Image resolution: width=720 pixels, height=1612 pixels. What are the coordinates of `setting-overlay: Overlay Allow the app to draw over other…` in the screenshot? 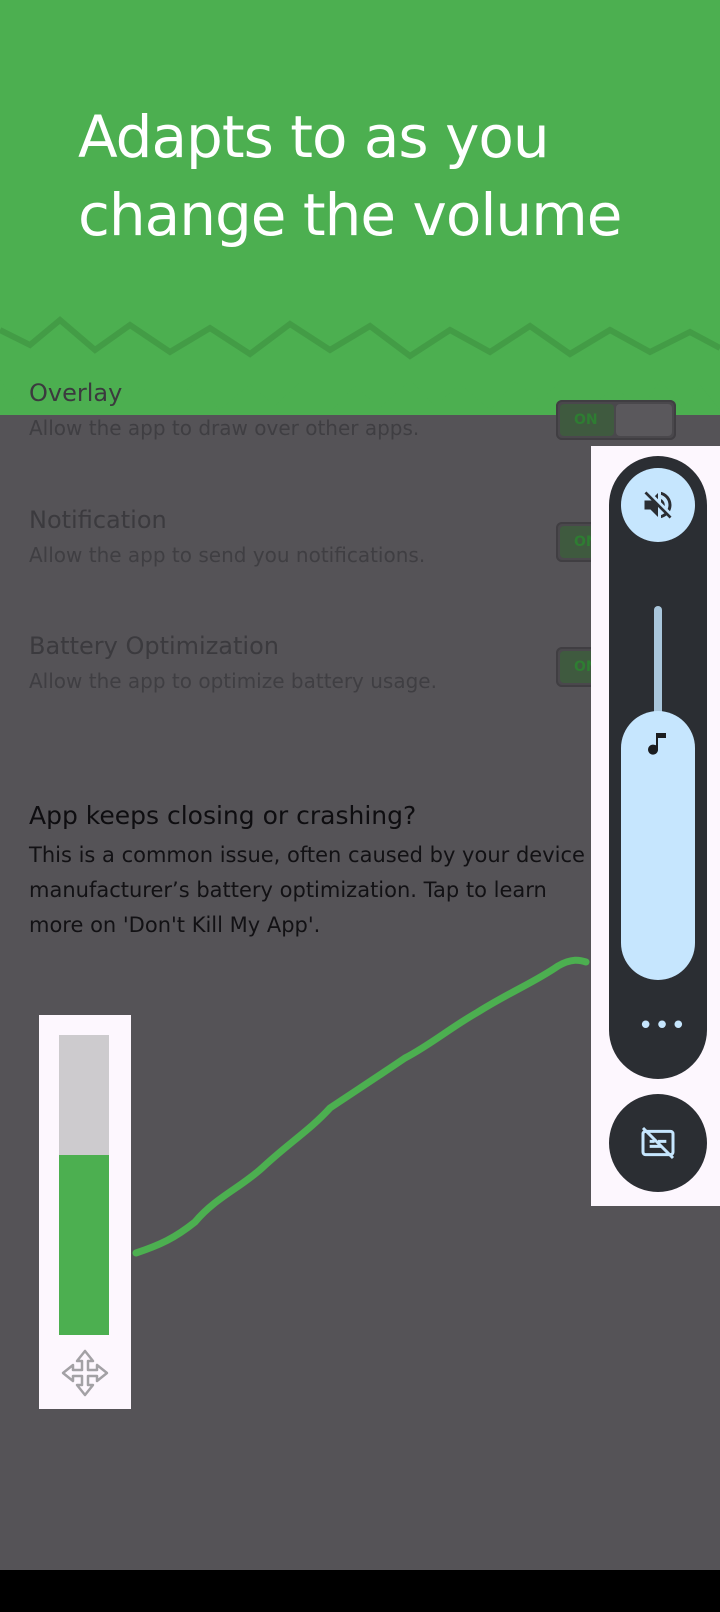 It's located at (289, 410).